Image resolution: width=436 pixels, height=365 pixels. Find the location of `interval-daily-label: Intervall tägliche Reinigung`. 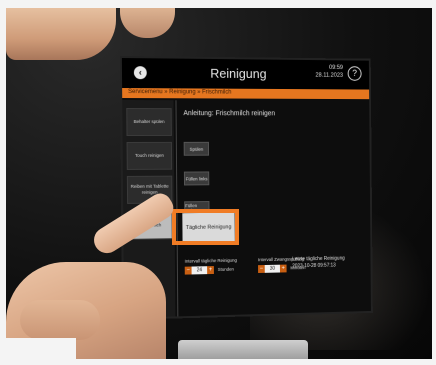

interval-daily-label: Intervall tägliche Reinigung is located at coordinates (211, 260).